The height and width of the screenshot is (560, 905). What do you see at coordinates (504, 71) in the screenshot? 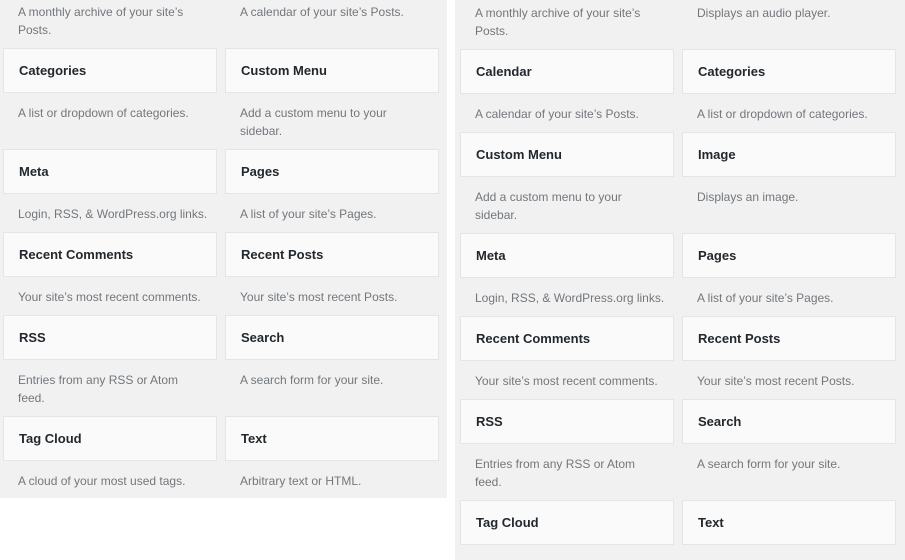
I see `widget-title: Calendar` at bounding box center [504, 71].